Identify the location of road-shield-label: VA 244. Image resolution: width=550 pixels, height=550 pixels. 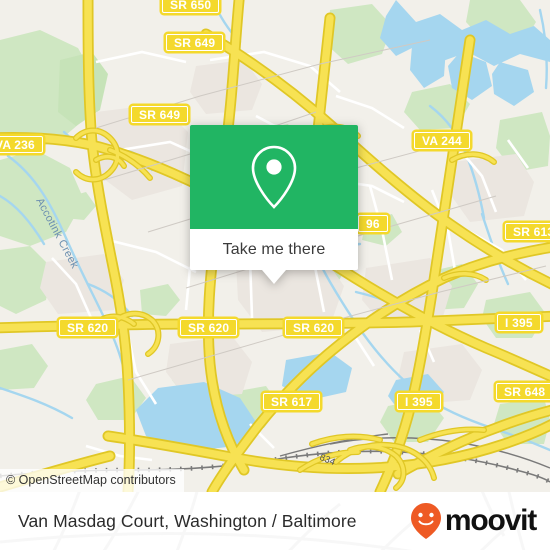
(442, 140).